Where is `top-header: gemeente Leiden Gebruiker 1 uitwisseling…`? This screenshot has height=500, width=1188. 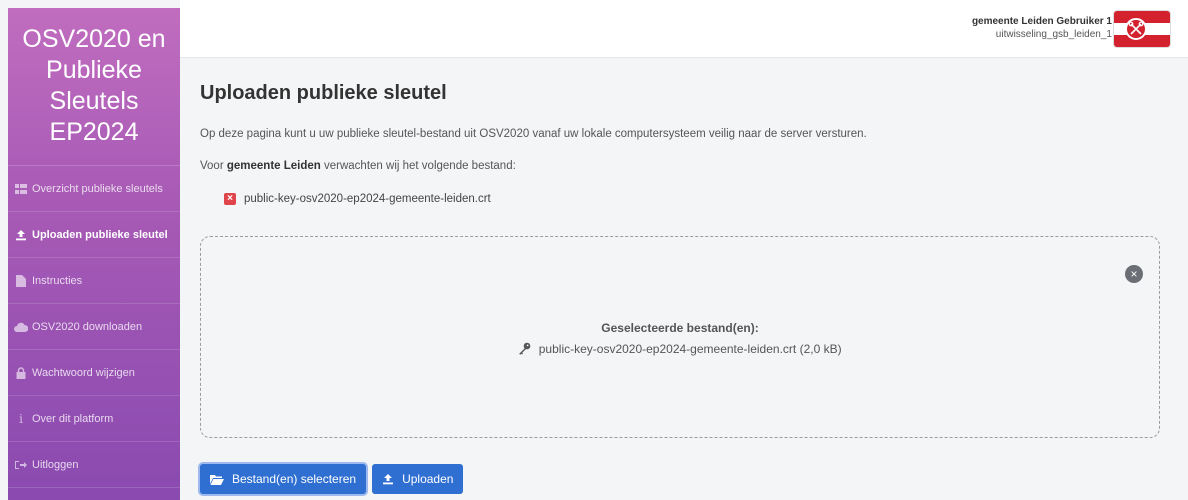
top-header: gemeente Leiden Gebruiker 1 uitwisseling… is located at coordinates (684, 29).